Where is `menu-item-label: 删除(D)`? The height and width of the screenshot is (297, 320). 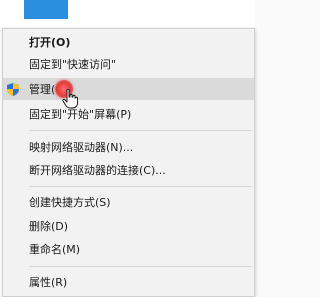 menu-item-label: 删除(D) is located at coordinates (49, 226).